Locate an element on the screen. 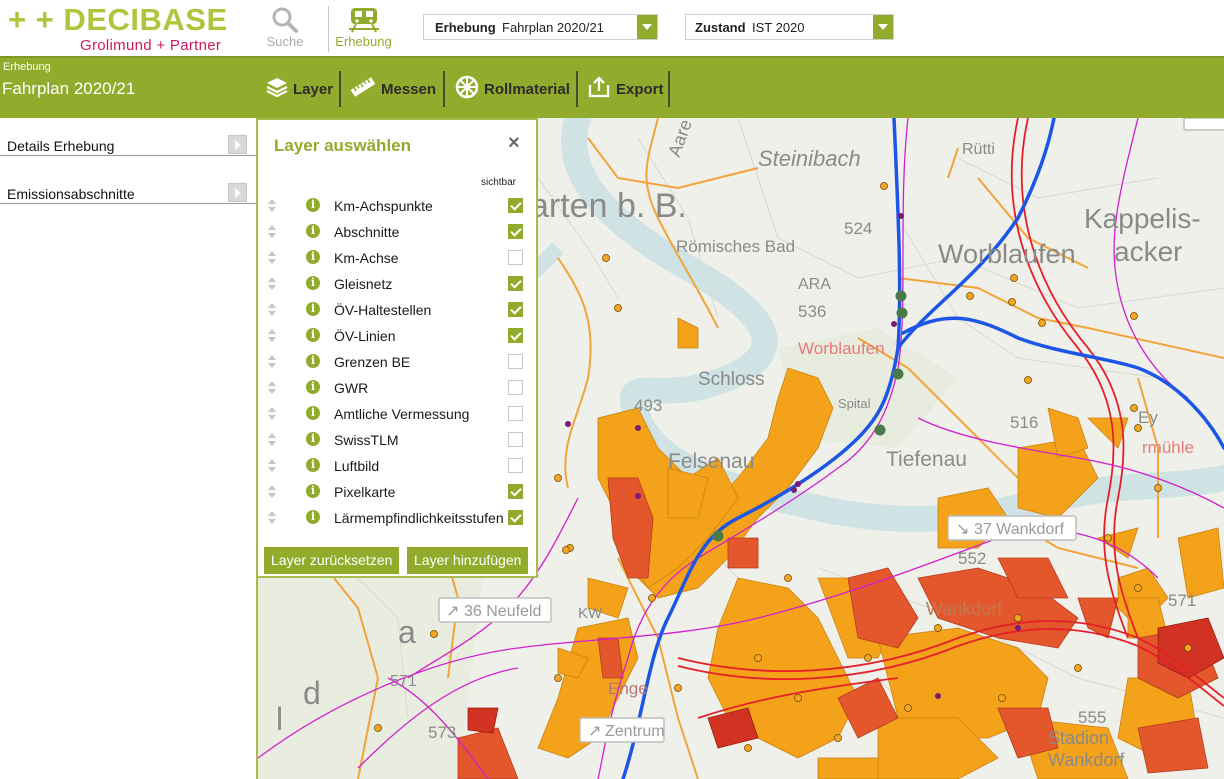 The width and height of the screenshot is (1224, 779). map-label-eymuehle: rmühle is located at coordinates (1168, 447).